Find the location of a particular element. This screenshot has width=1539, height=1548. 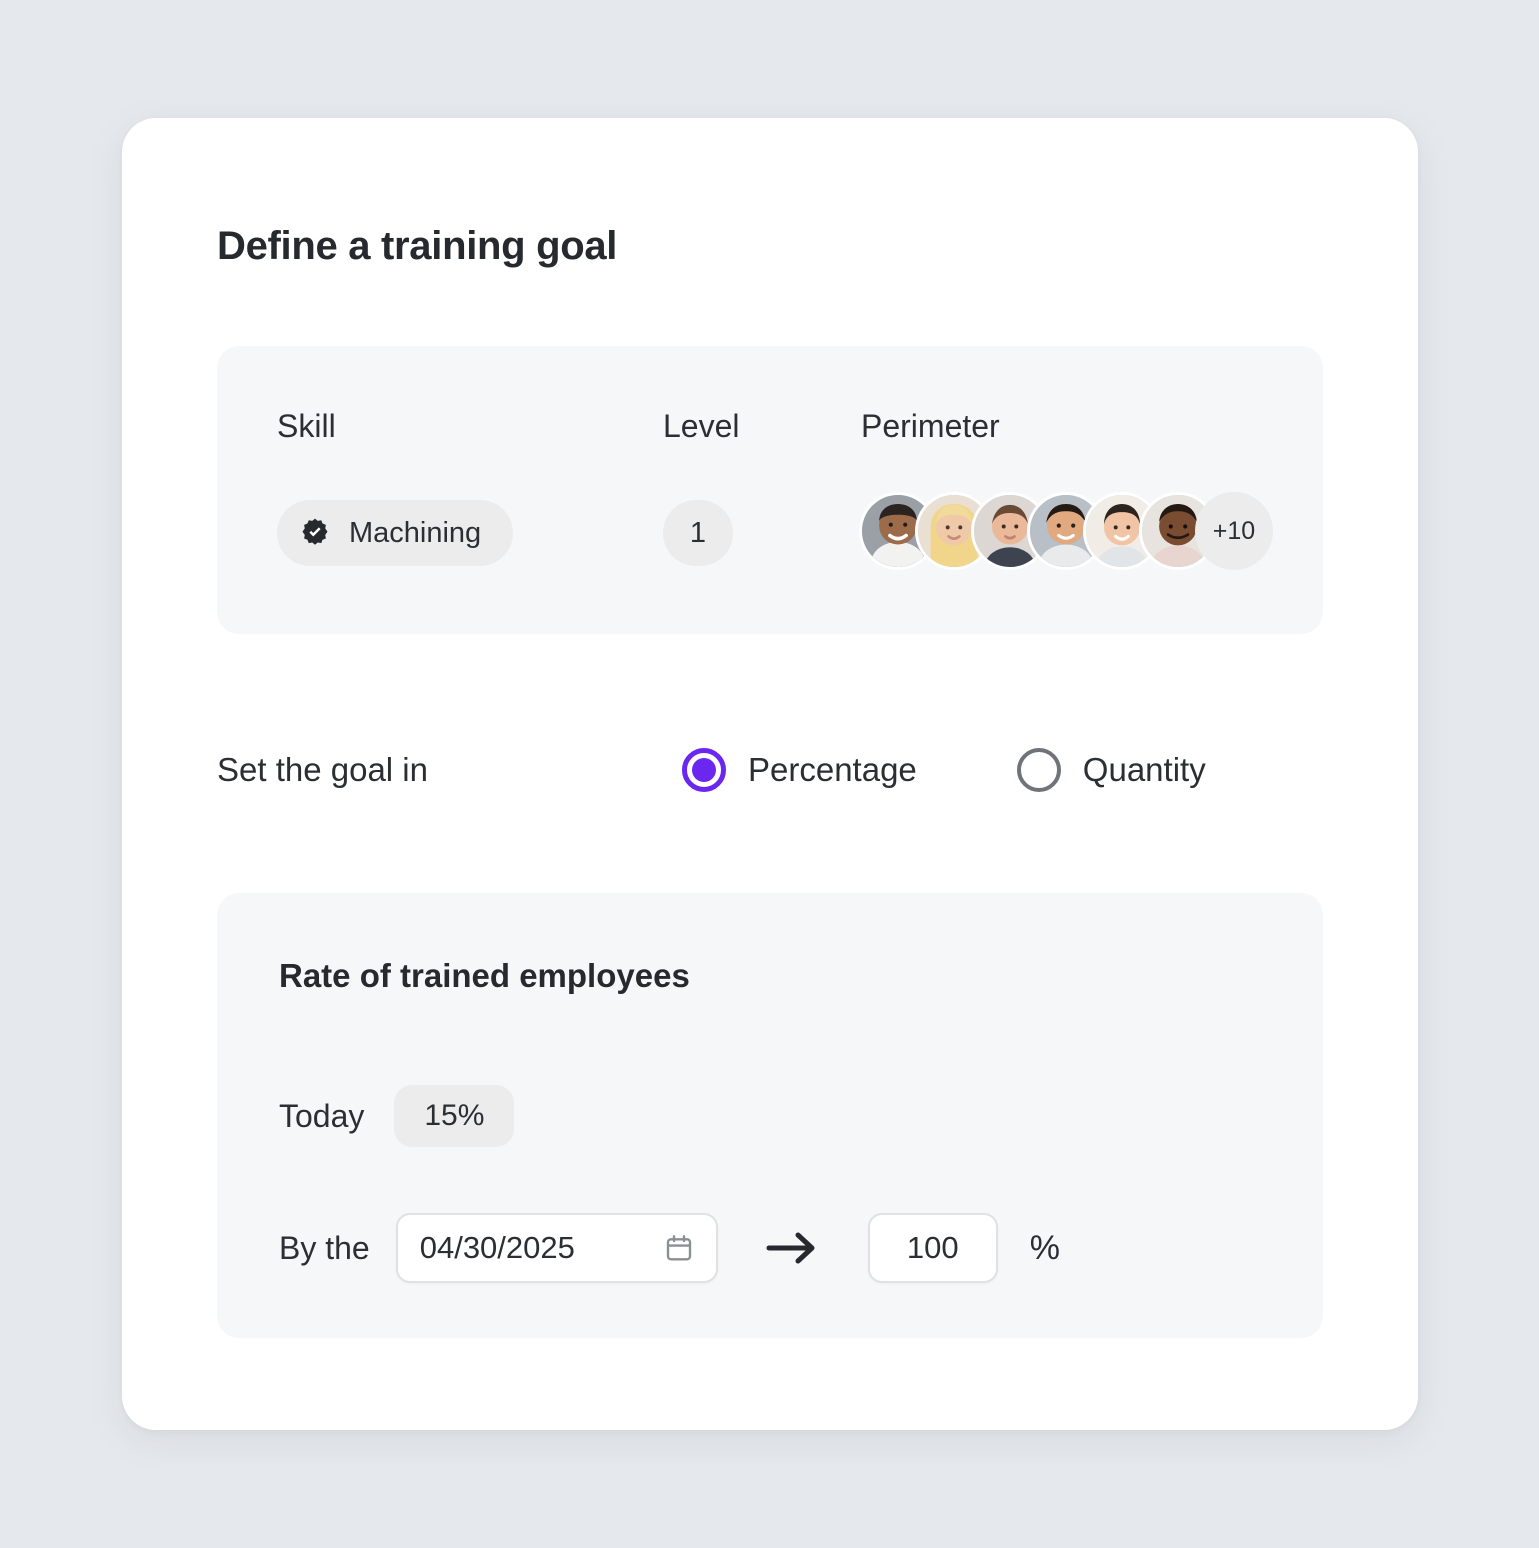

target-row: By the 04/30/2025 100 % is located at coordinates (669, 1248).